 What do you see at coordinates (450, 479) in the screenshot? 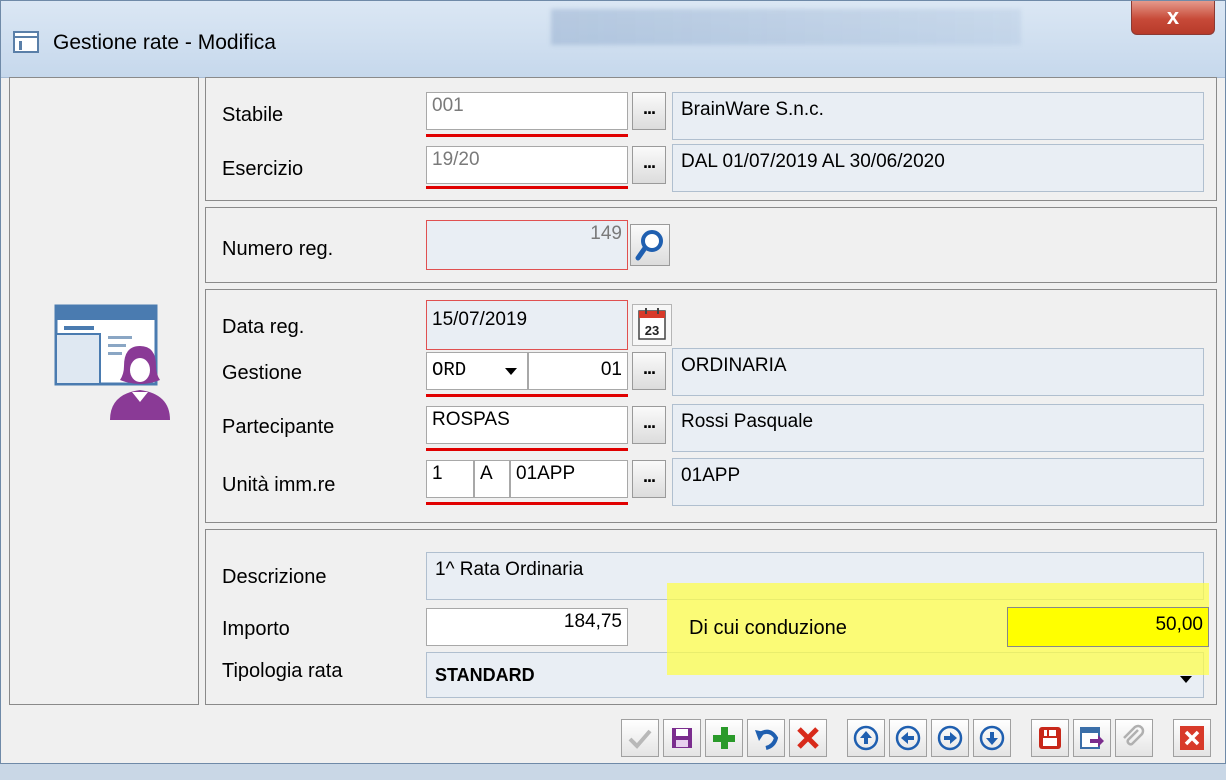
I see `unita-part1-input: 1` at bounding box center [450, 479].